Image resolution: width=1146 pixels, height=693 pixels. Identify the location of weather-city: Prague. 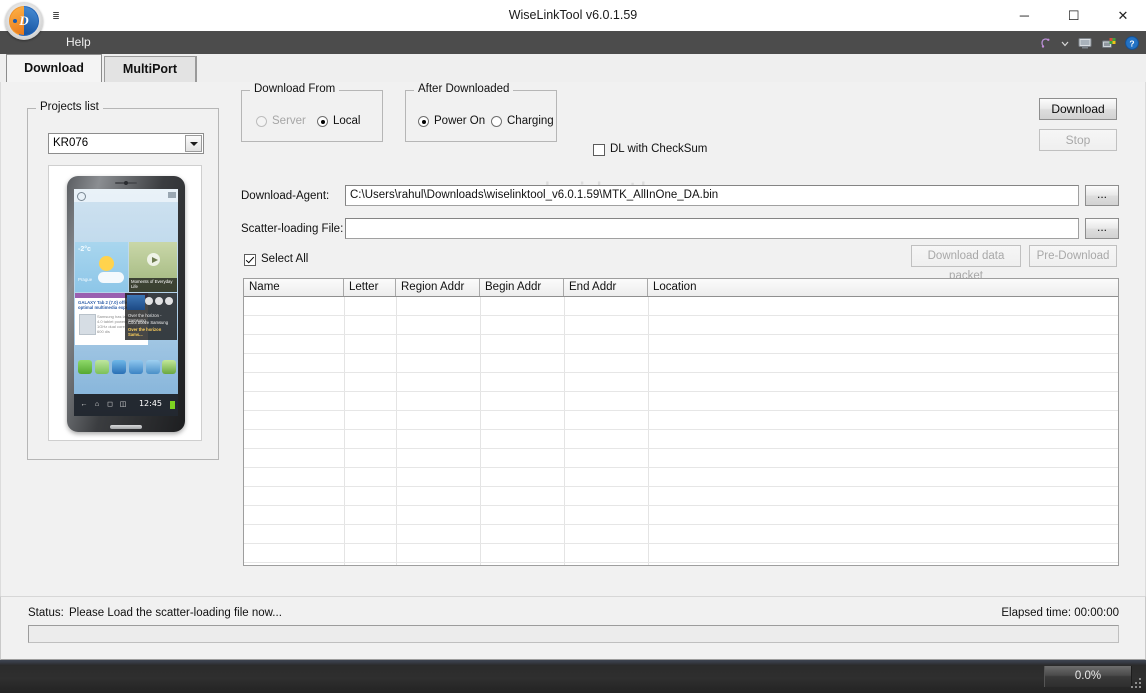
(85, 279).